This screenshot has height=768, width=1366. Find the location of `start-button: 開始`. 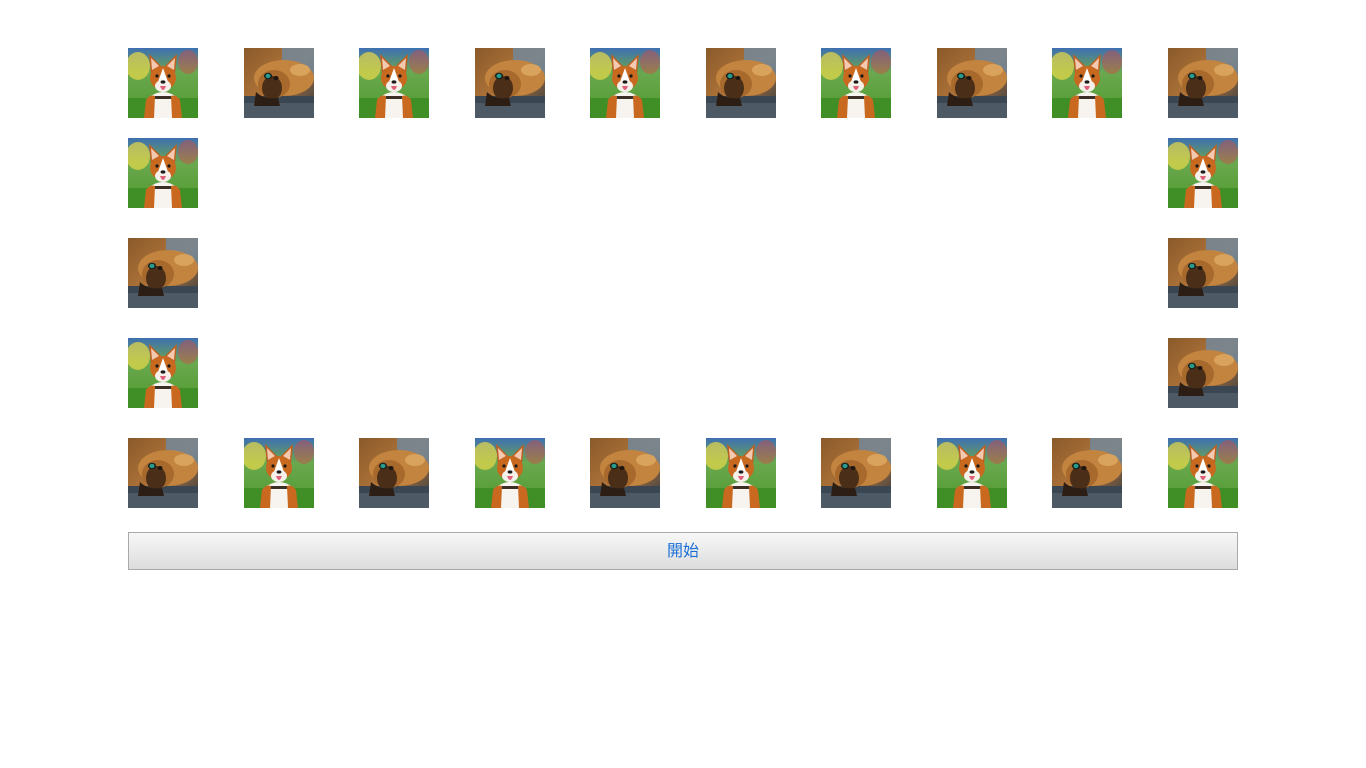

start-button: 開始 is located at coordinates (683, 551).